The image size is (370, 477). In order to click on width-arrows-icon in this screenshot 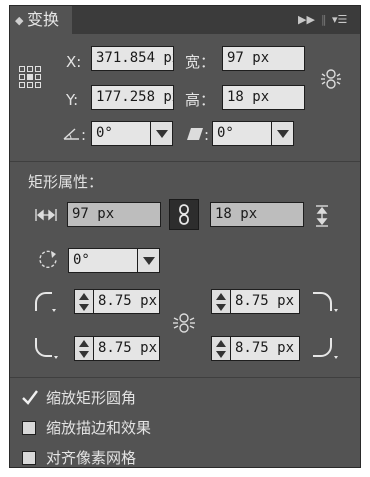, I will do `click(46, 215)`.